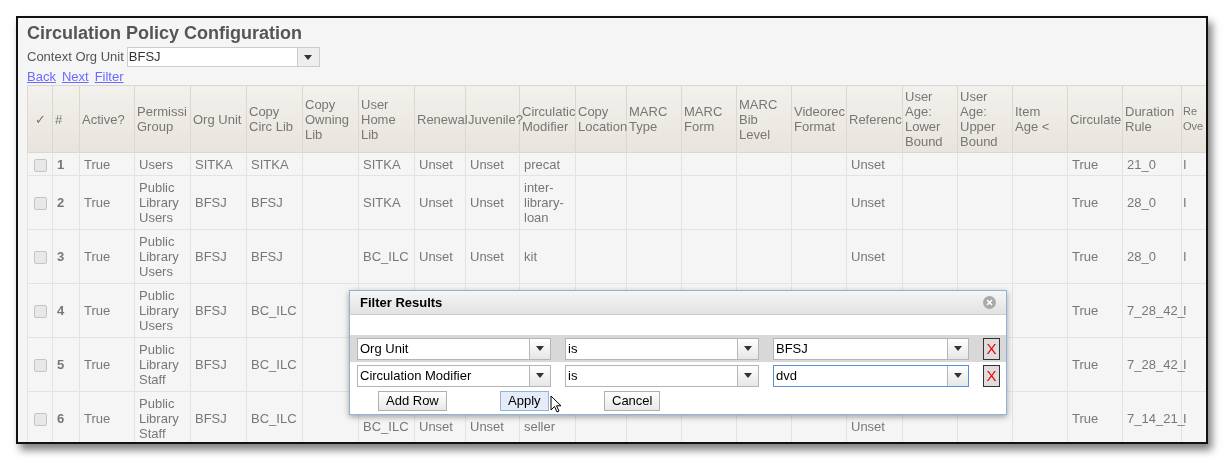 The height and width of the screenshot is (461, 1225). What do you see at coordinates (384, 348) in the screenshot?
I see `dropdown-value: Org Unit` at bounding box center [384, 348].